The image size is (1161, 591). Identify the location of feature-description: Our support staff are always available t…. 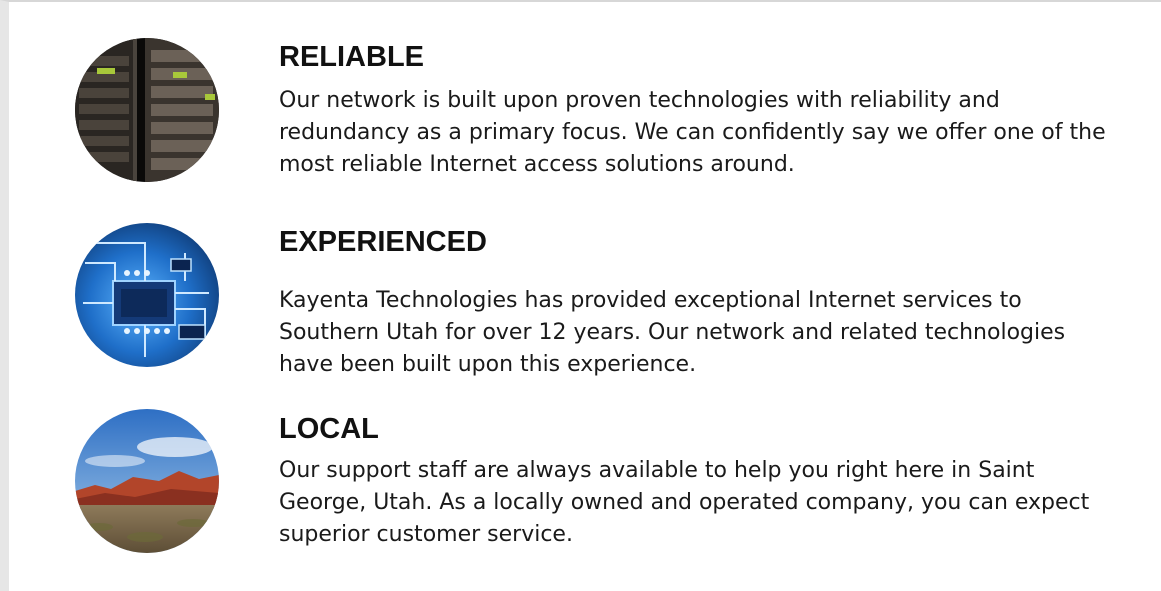
(684, 502).